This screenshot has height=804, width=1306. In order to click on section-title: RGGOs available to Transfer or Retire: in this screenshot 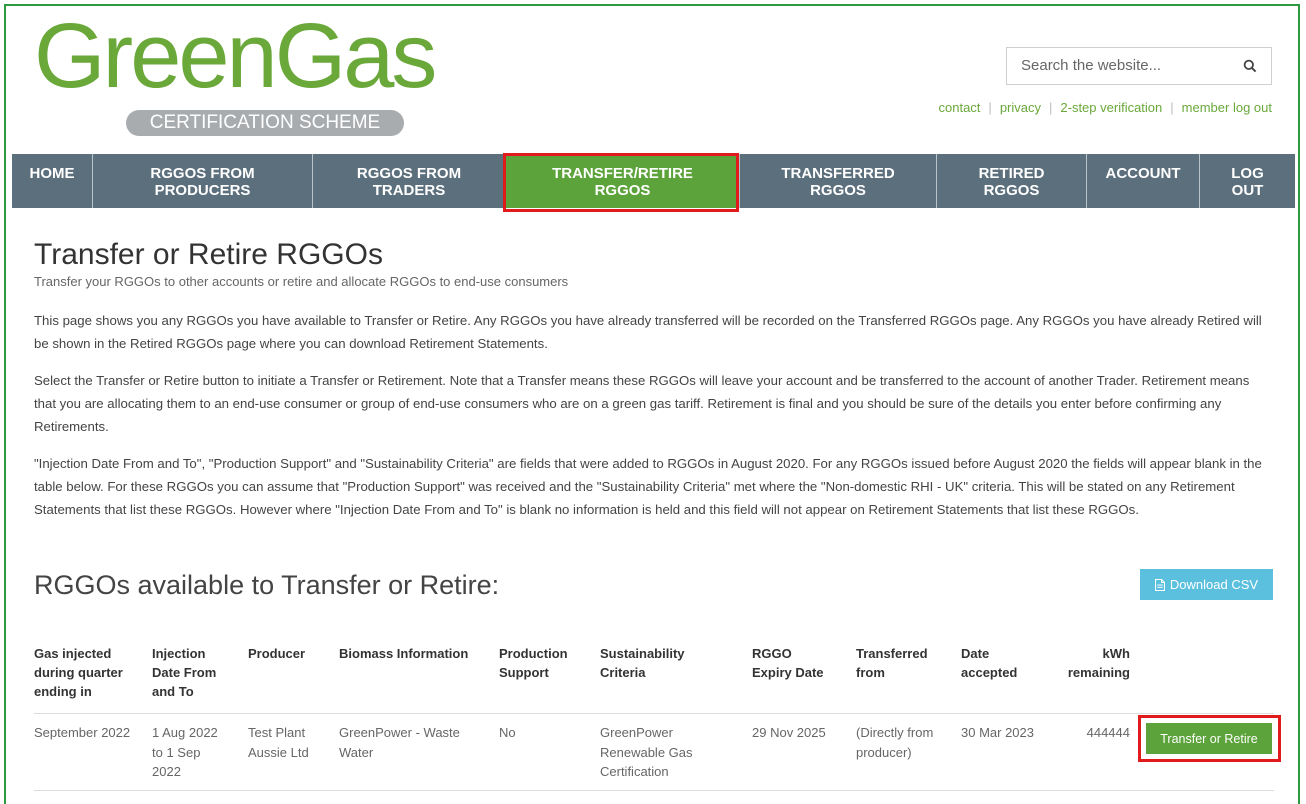, I will do `click(267, 585)`.